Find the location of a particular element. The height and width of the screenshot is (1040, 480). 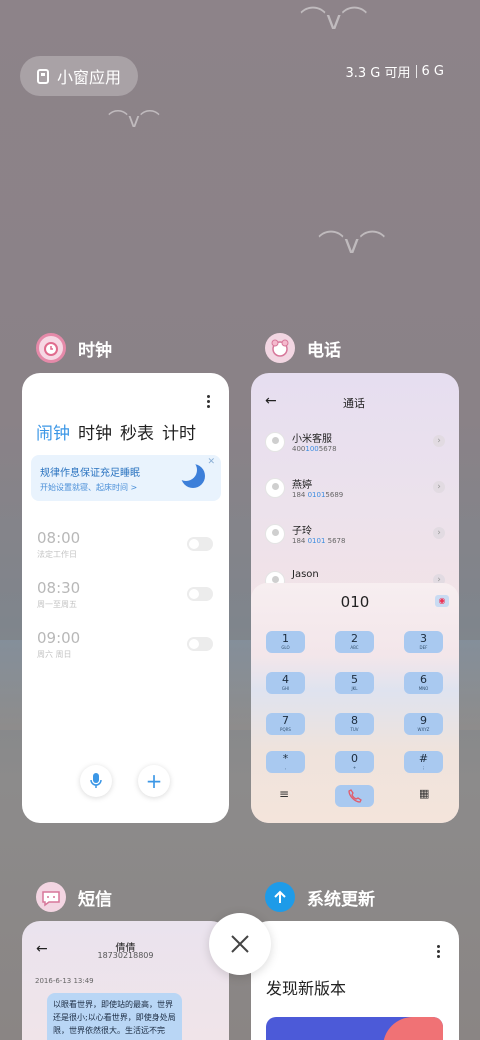

clock-tabs: 闹钟 时钟 秒表 计时 is located at coordinates (116, 431).